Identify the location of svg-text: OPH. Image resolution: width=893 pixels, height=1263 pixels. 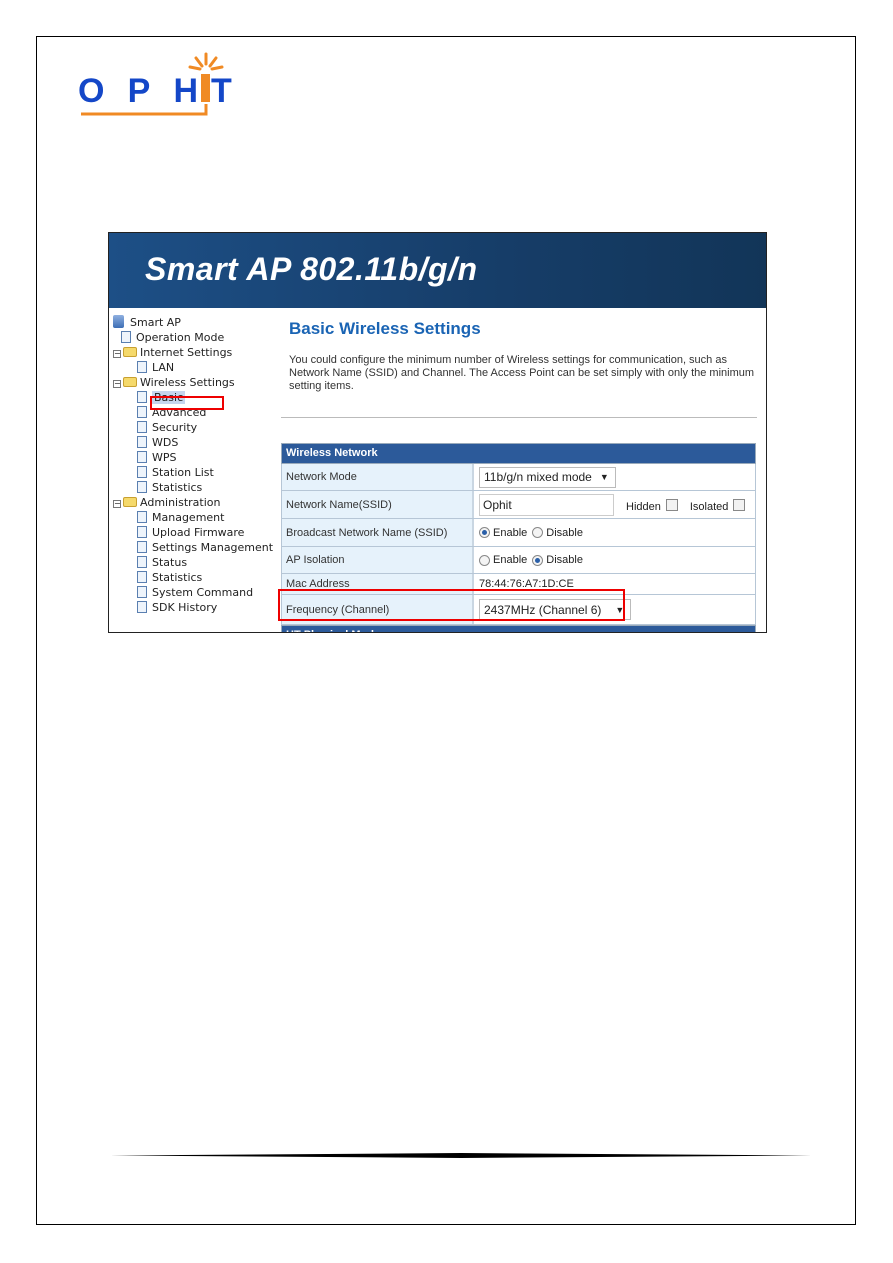
(138, 91).